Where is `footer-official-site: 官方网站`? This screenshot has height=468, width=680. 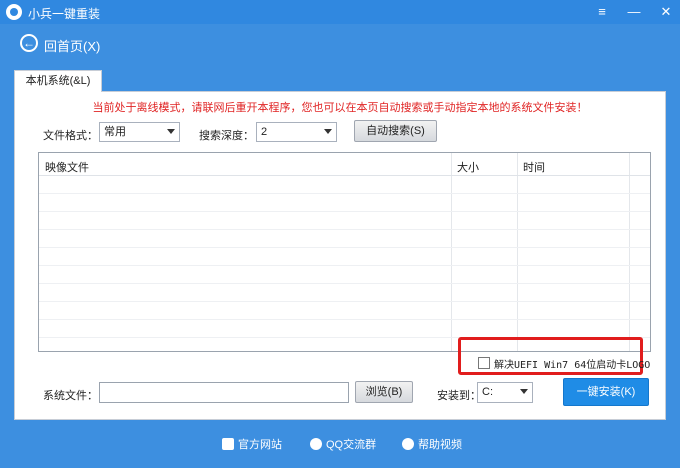 footer-official-site: 官方网站 is located at coordinates (252, 444).